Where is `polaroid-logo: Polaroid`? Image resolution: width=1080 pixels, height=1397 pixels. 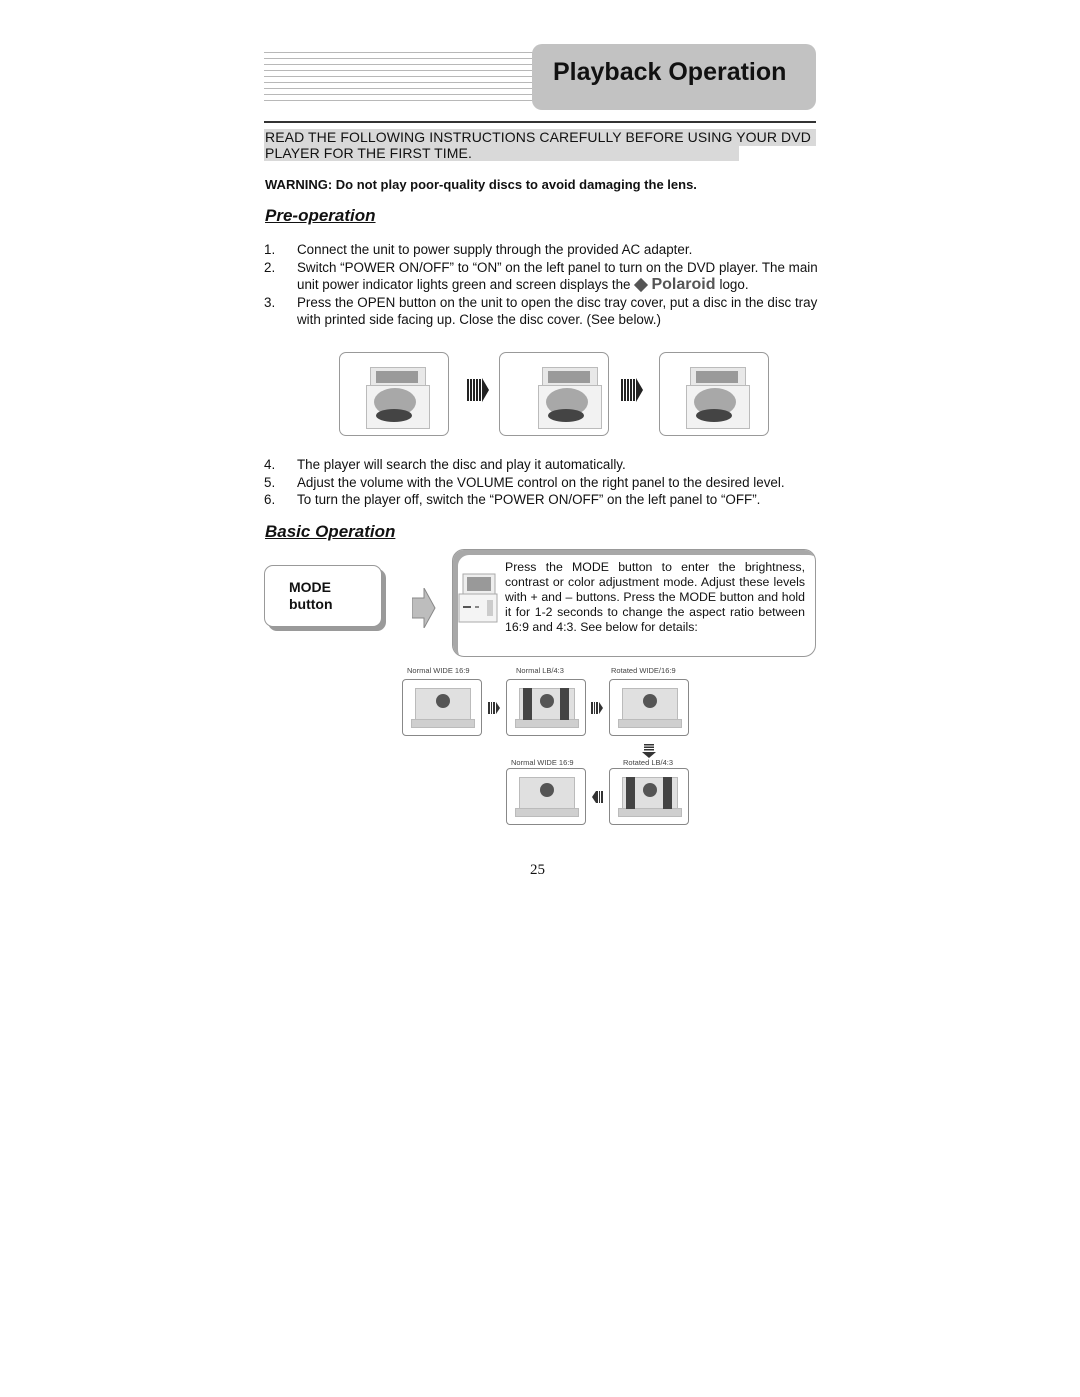 polaroid-logo: Polaroid is located at coordinates (675, 285).